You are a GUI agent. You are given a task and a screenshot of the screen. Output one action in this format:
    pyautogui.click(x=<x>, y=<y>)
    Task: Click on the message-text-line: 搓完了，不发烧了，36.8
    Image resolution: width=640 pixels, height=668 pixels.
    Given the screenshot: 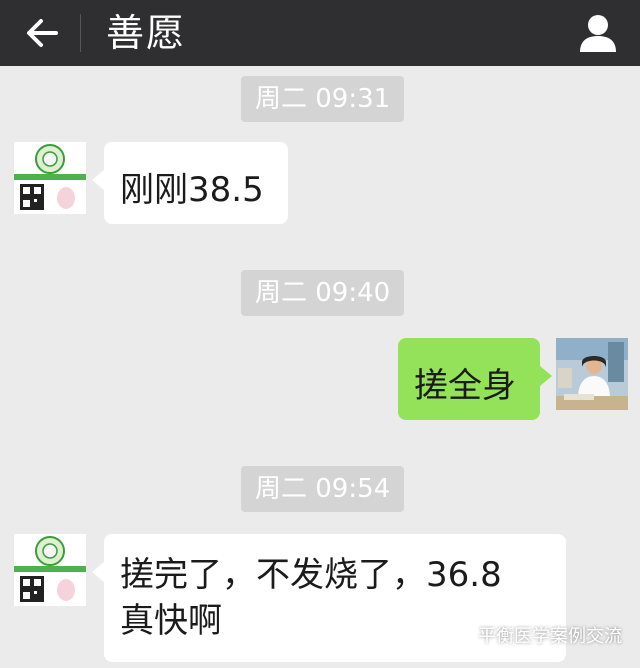 What is the action you would take?
    pyautogui.click(x=311, y=575)
    